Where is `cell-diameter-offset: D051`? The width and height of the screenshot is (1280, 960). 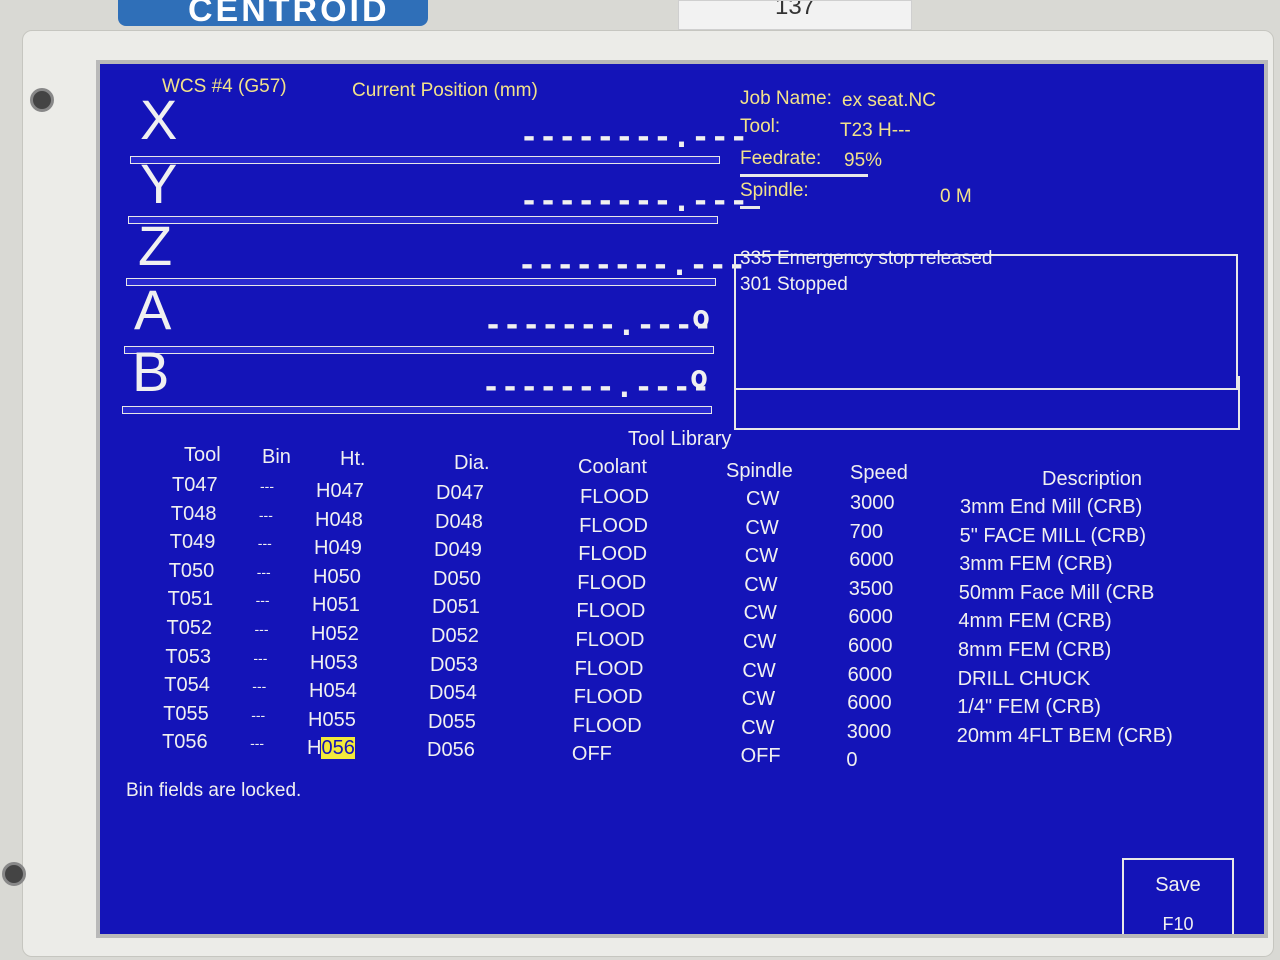 cell-diameter-offset: D051 is located at coordinates (456, 607).